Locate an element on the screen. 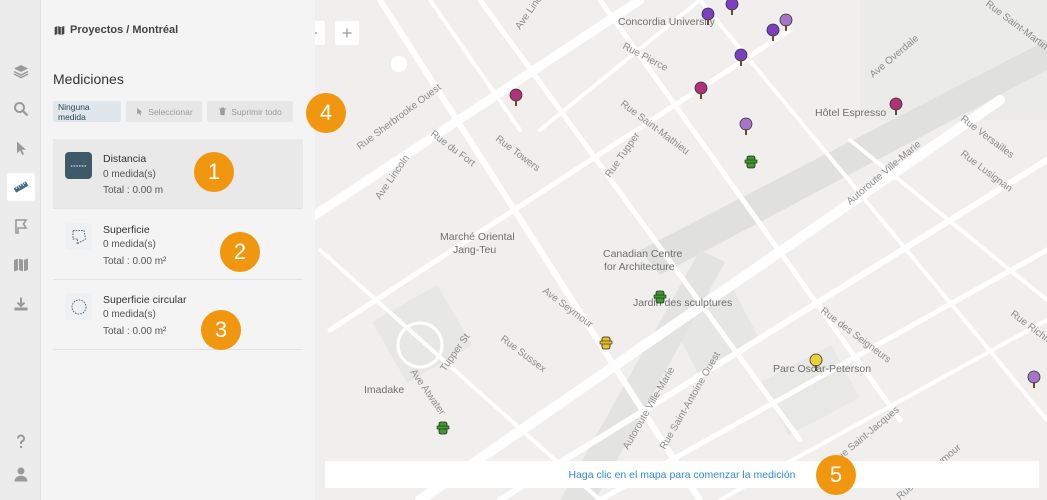 The width and height of the screenshot is (1047, 500). rail-measure-button is located at coordinates (21, 187).